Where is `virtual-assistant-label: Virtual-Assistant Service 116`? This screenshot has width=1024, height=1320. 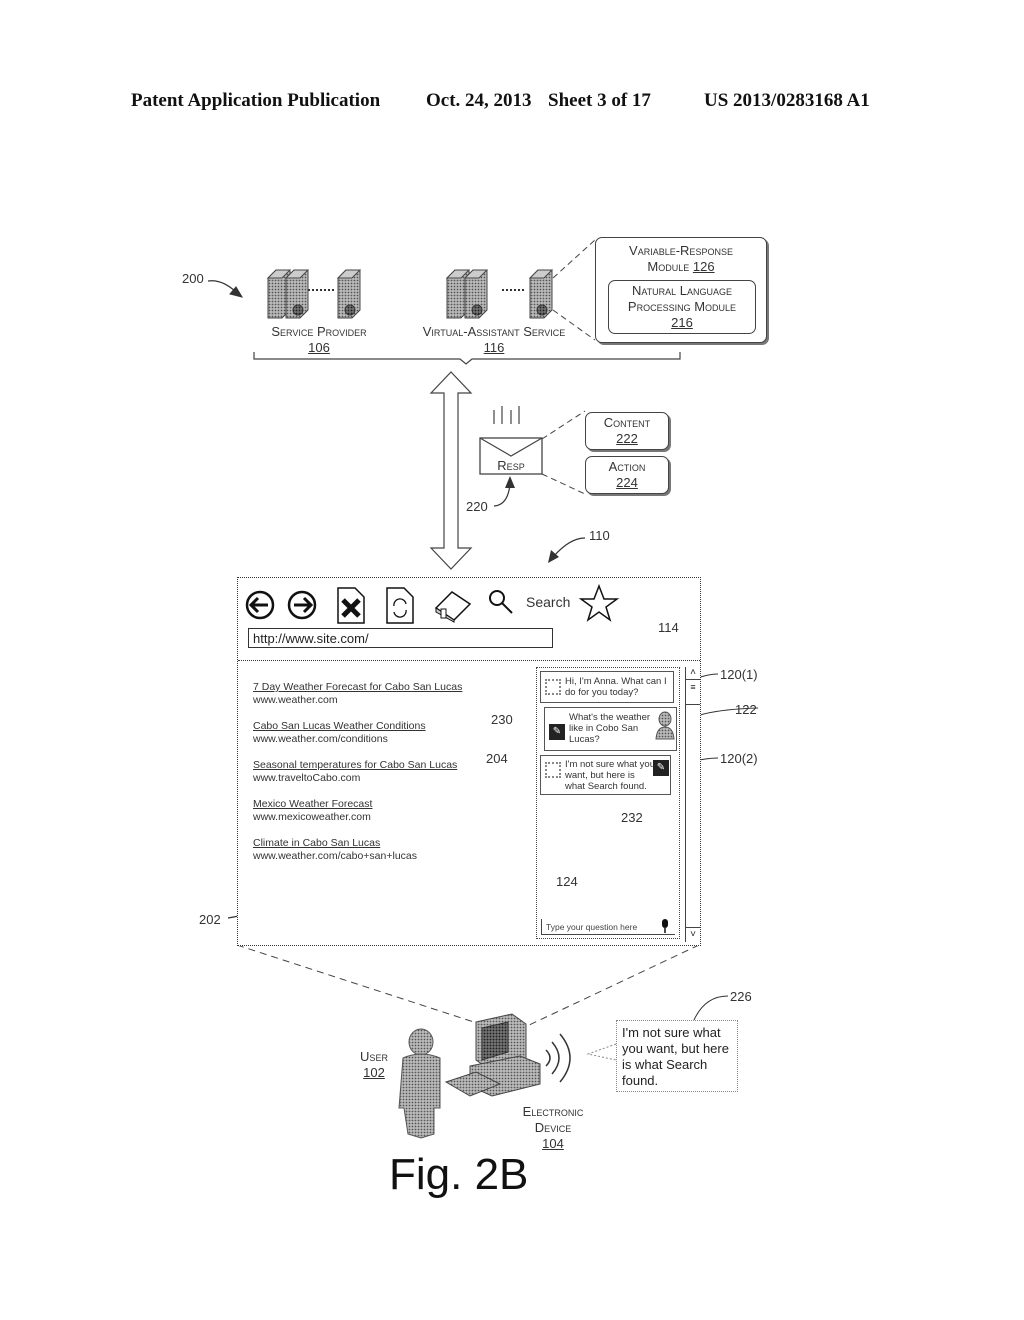 virtual-assistant-label: Virtual-Assistant Service 116 is located at coordinates (494, 340).